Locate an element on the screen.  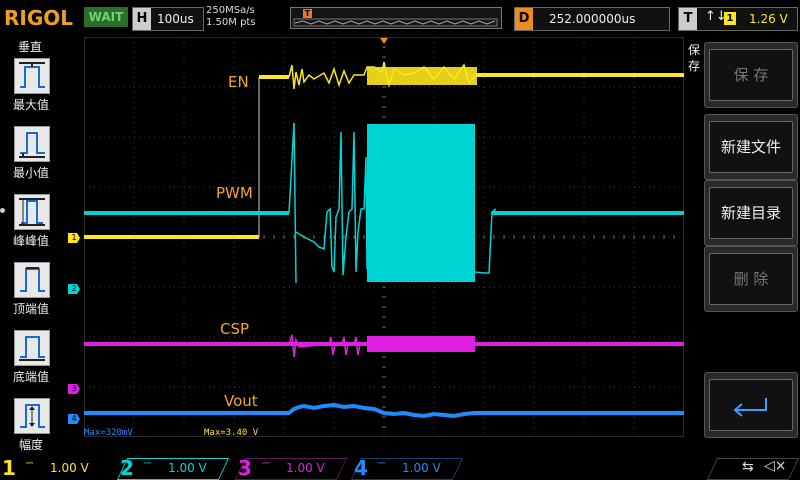
run-status-badge: WAIT is located at coordinates (106, 17).